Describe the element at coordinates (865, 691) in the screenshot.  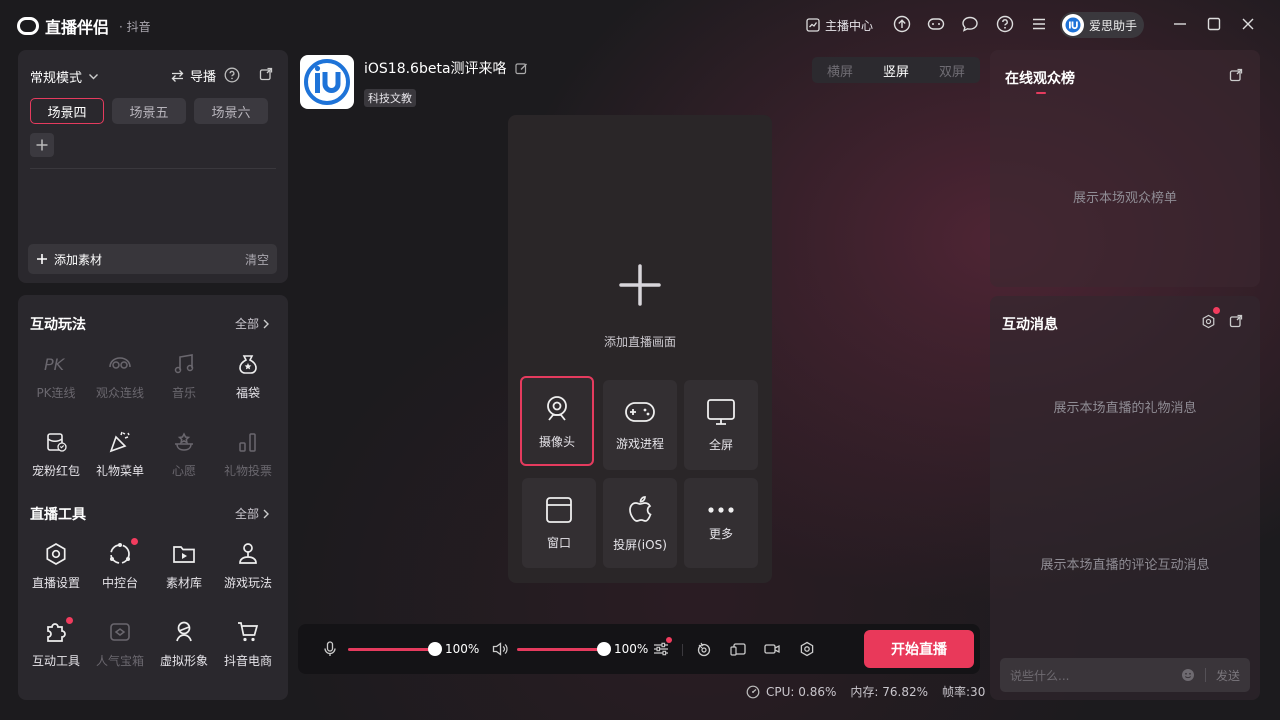
I see `performance-stats: CPU: 0.86% 内存: 76.82% 帧率:30` at that location.